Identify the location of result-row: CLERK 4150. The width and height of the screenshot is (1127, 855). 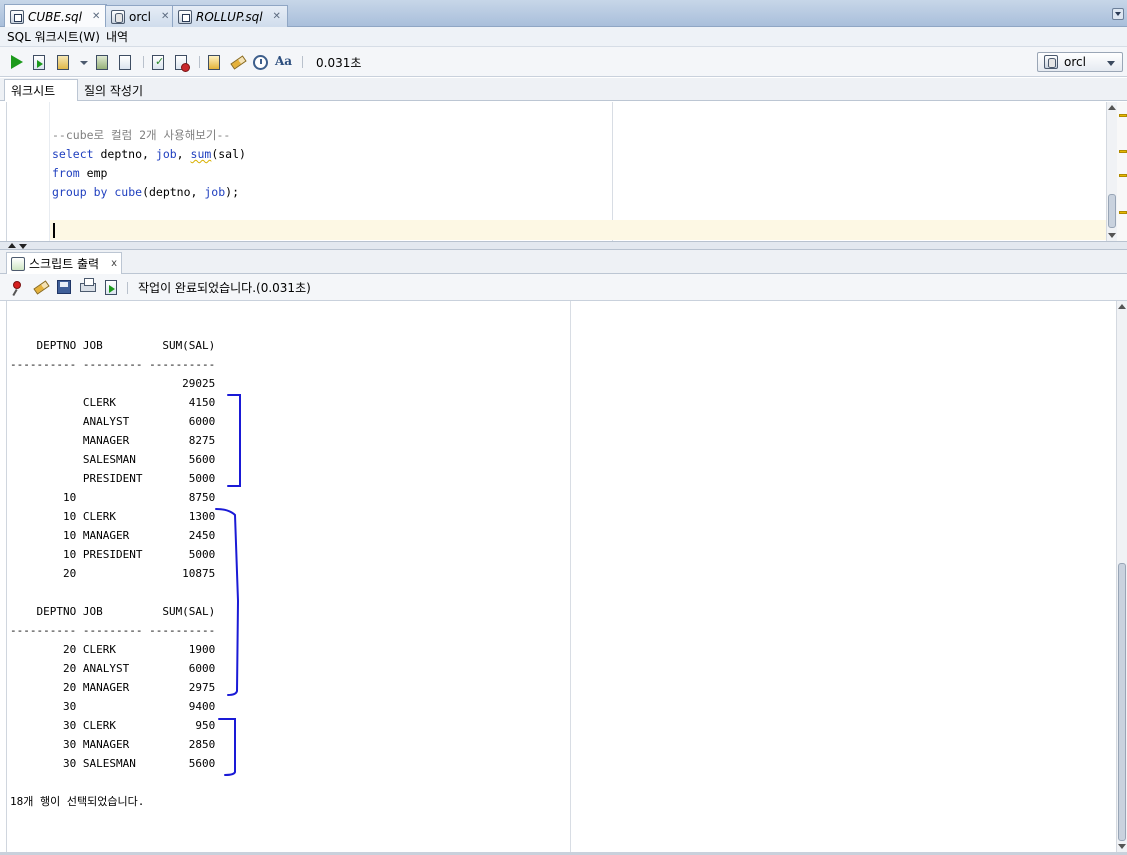
(113, 402).